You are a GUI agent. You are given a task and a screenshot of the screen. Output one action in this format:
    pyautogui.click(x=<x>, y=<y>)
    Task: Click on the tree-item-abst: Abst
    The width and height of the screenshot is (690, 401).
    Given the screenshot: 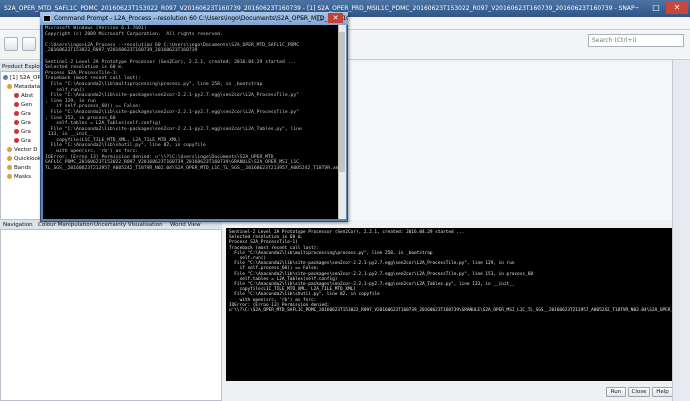 What is the action you would take?
    pyautogui.click(x=23, y=96)
    